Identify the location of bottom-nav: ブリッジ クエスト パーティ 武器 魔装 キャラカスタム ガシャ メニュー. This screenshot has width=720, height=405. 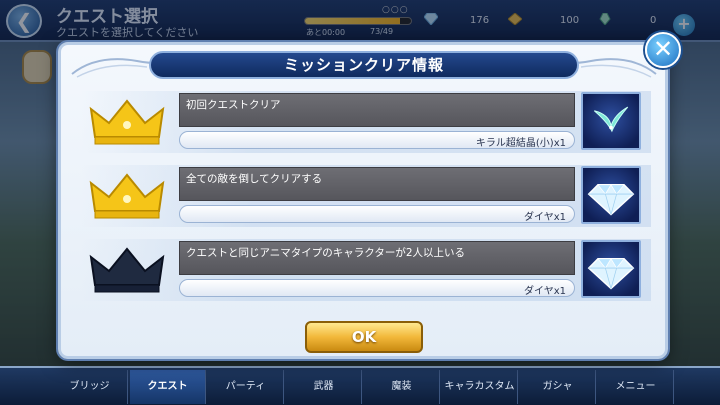
(360, 385).